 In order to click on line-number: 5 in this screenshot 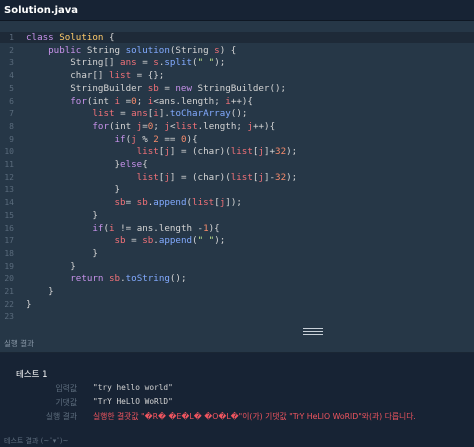, I will do `click(11, 88)`.